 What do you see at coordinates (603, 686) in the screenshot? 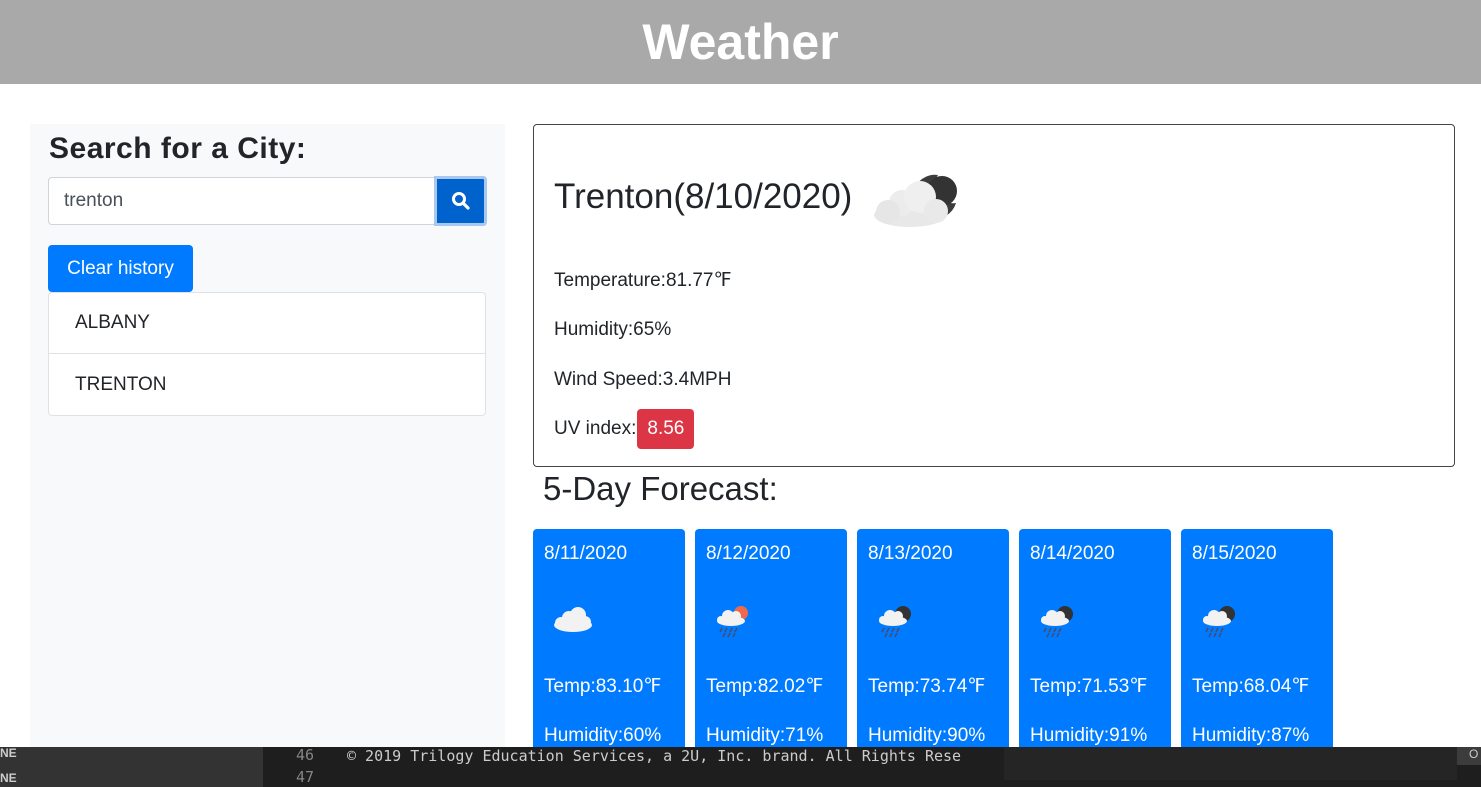
I see `forecast-temp: Temp:83.10℉` at bounding box center [603, 686].